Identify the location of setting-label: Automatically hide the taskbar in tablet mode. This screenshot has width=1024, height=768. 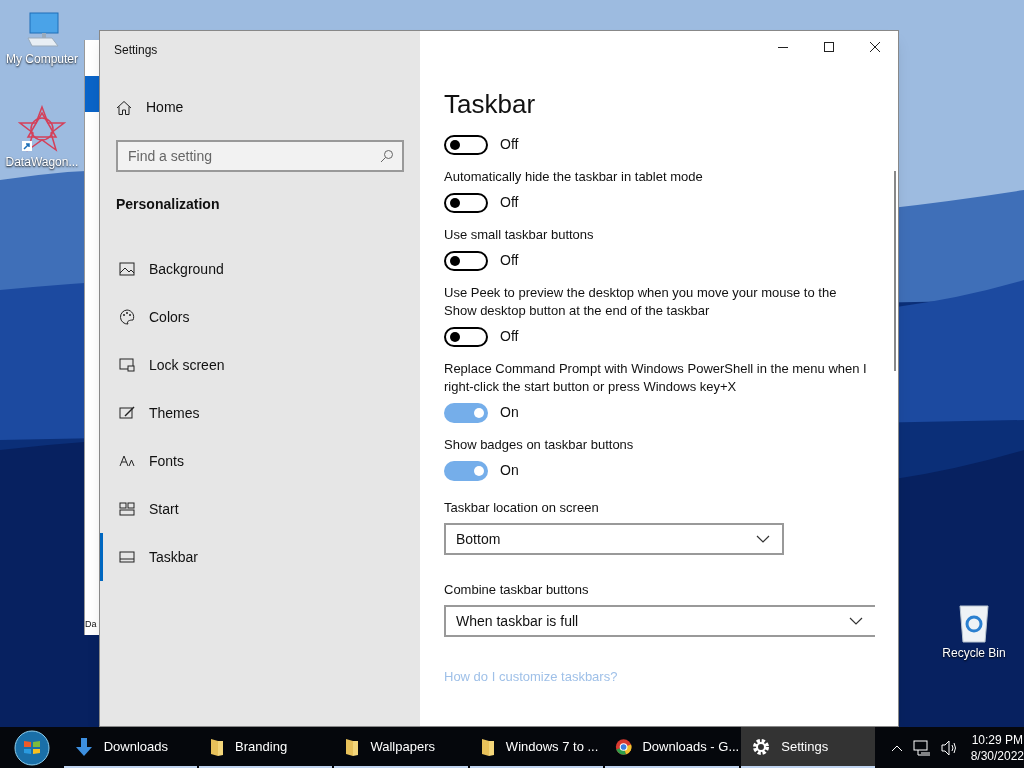
(574, 177).